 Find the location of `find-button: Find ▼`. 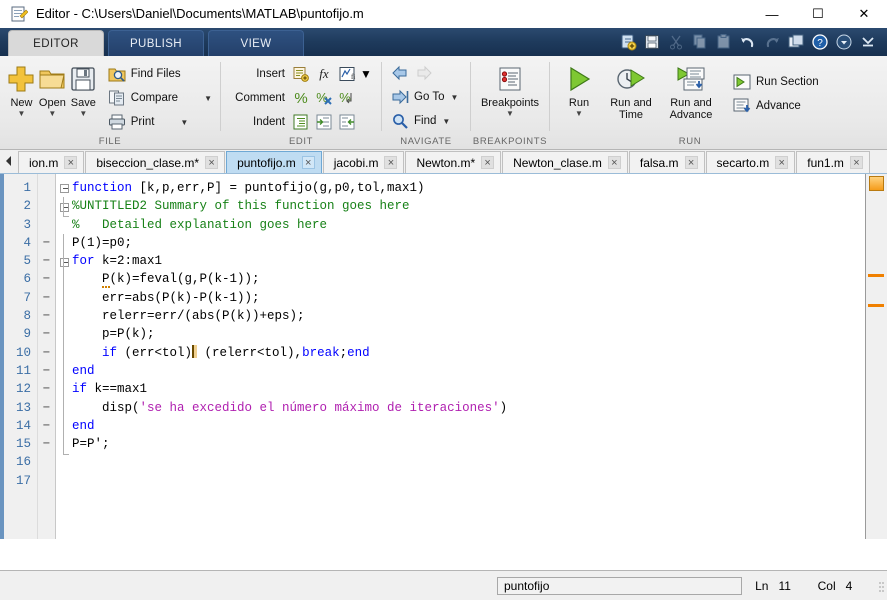

find-button: Find ▼ is located at coordinates (420, 121).